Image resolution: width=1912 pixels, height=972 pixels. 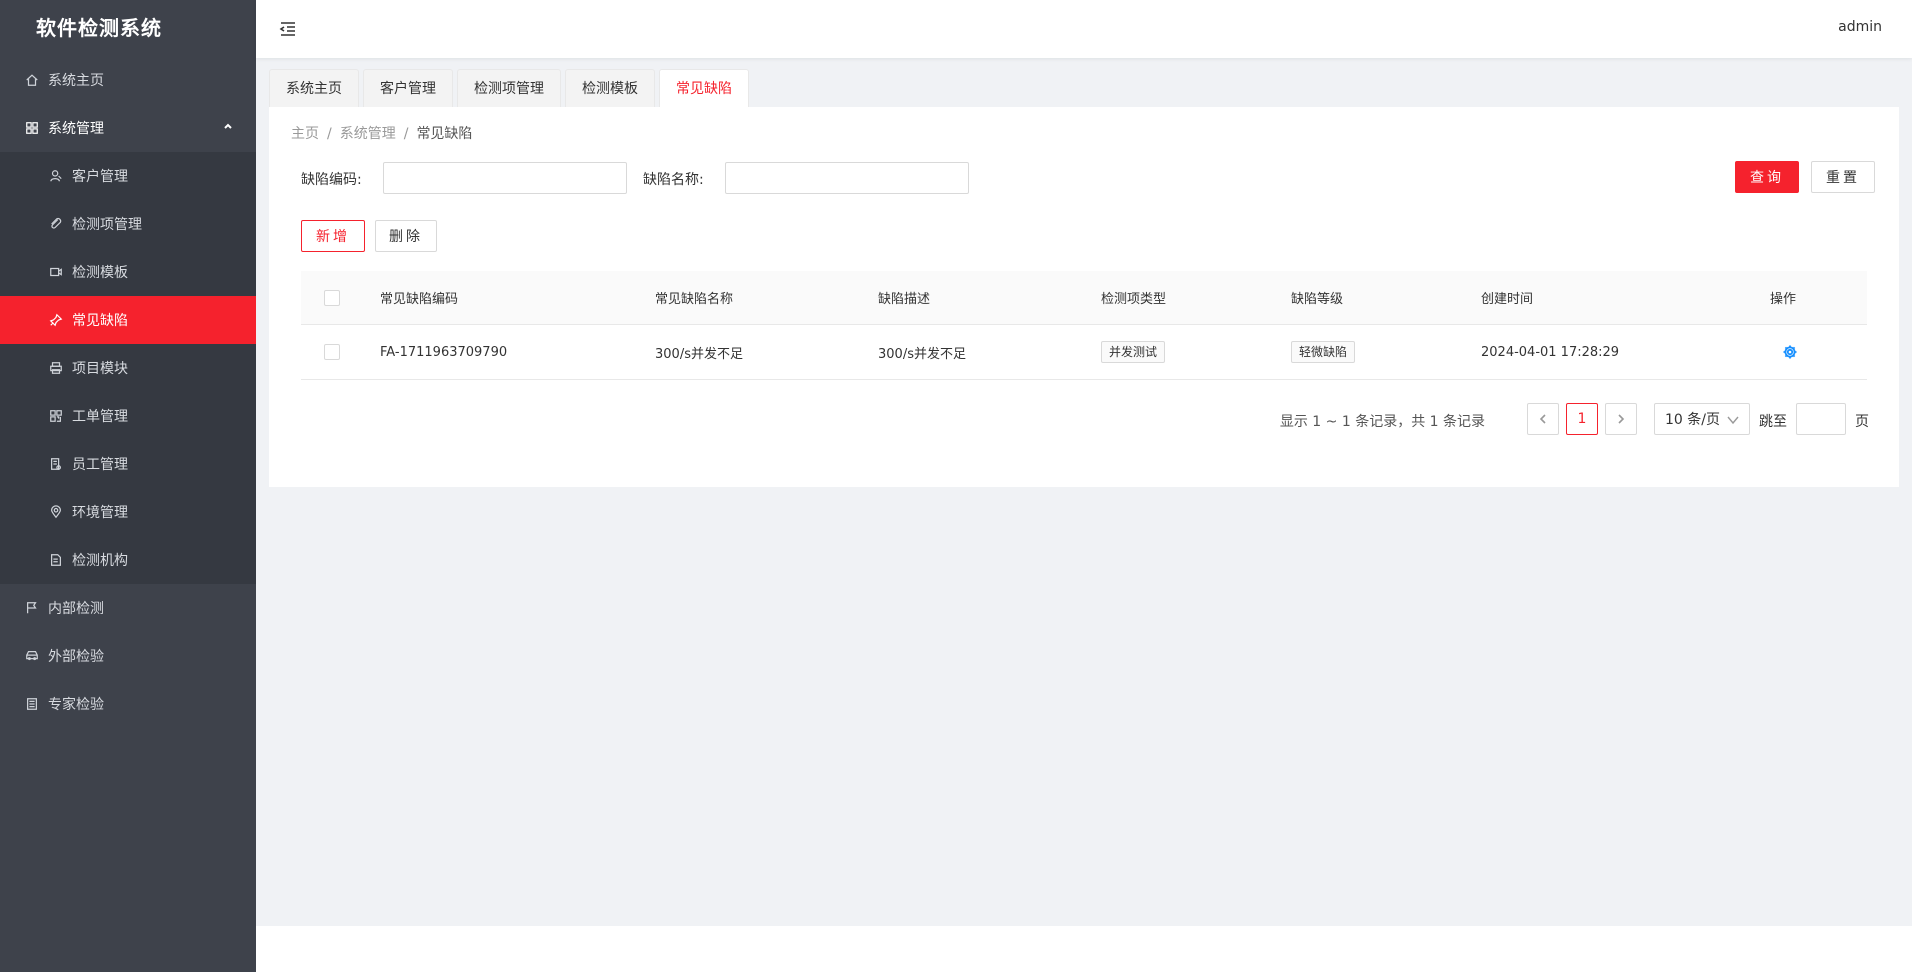 I want to click on sidebar-item-label: 系统主页, so click(x=76, y=81).